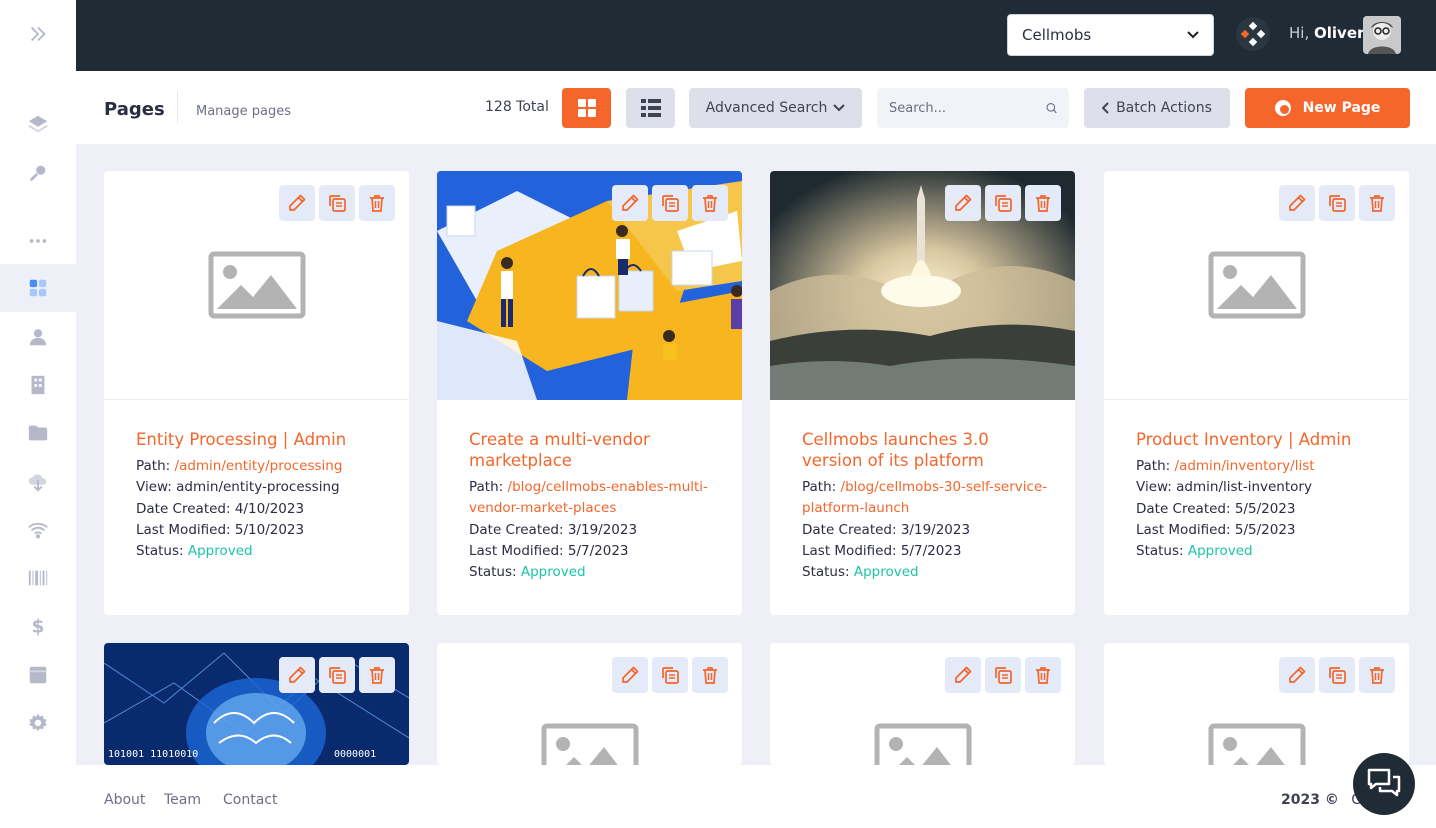 The width and height of the screenshot is (1436, 828). I want to click on footer-link-contact: Contact, so click(250, 800).